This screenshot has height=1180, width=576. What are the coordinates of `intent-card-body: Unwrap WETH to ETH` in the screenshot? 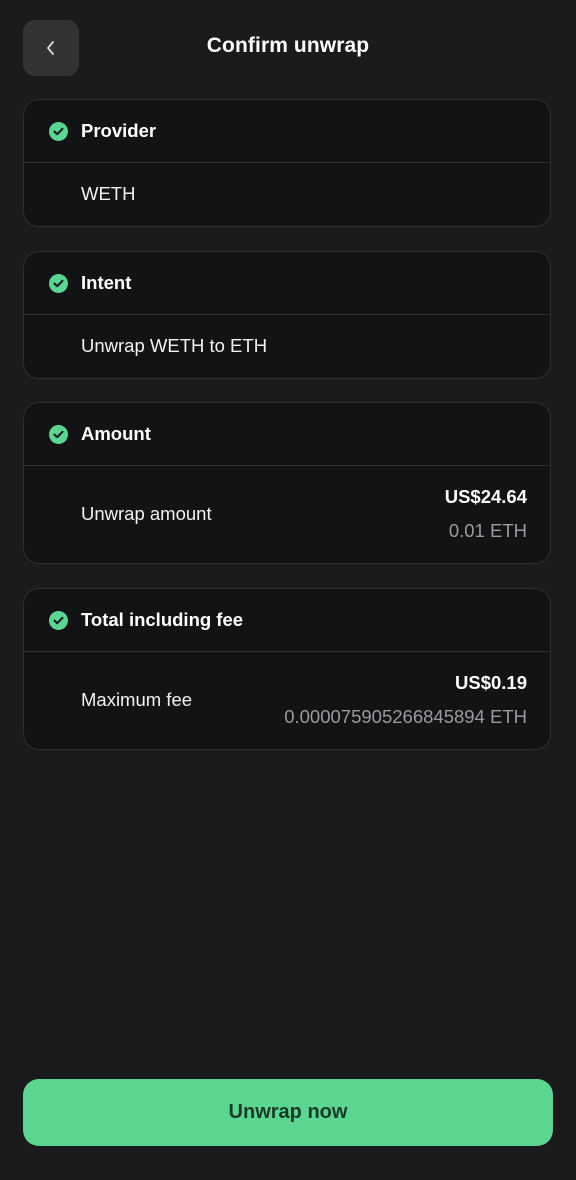 It's located at (287, 346).